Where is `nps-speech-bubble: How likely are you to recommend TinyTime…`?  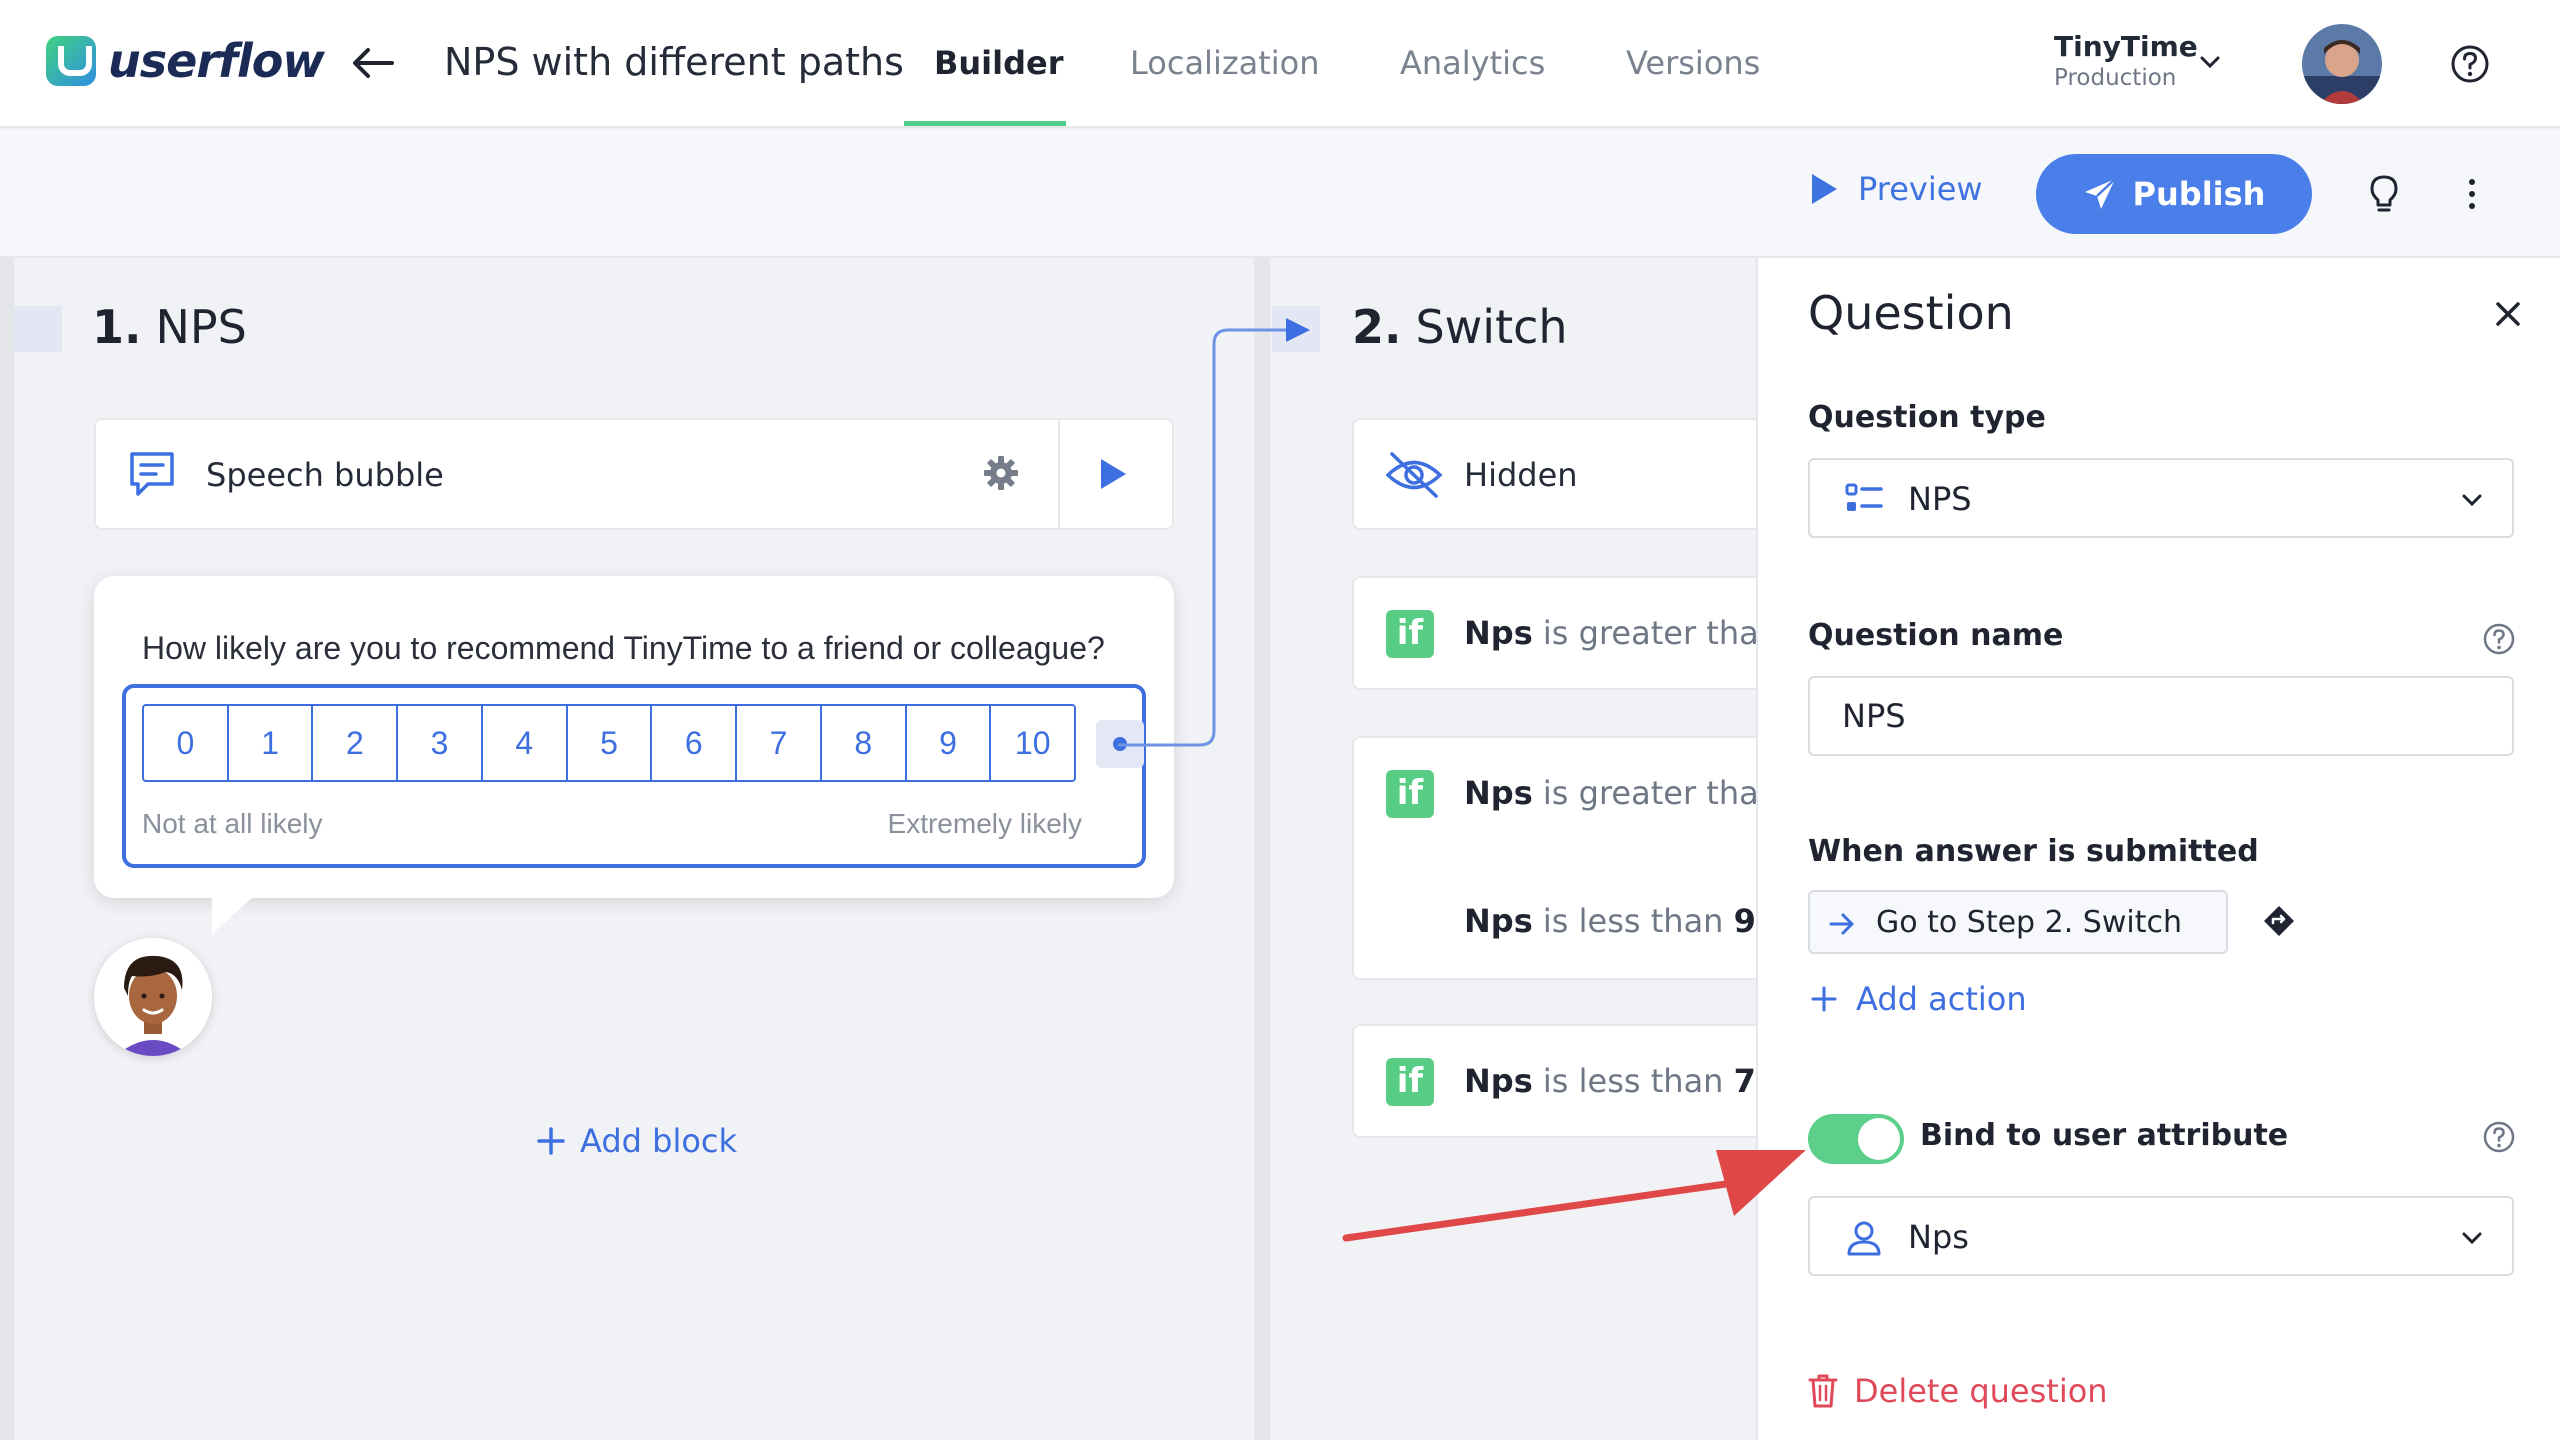 nps-speech-bubble: How likely are you to recommend TinyTime… is located at coordinates (634, 755).